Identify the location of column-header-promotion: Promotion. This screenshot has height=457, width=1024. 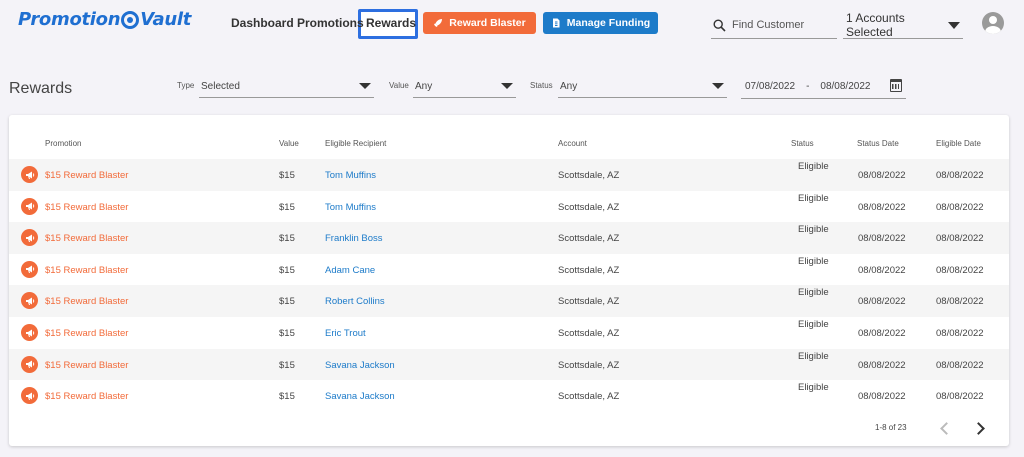
(63, 143).